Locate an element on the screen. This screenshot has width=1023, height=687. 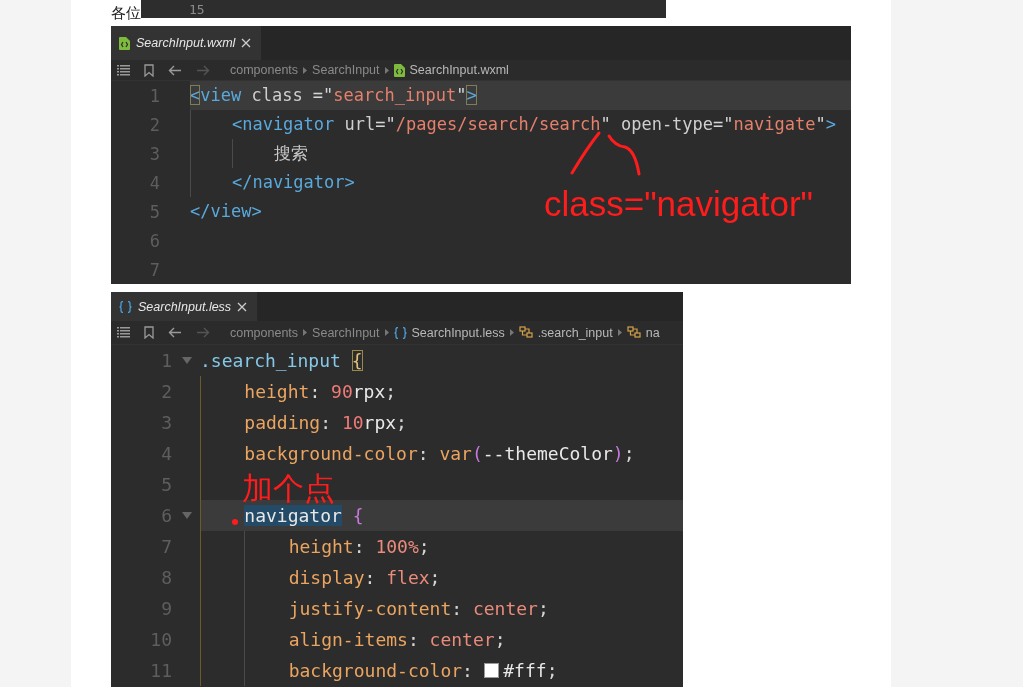
code-line: 搜索 is located at coordinates (290, 153).